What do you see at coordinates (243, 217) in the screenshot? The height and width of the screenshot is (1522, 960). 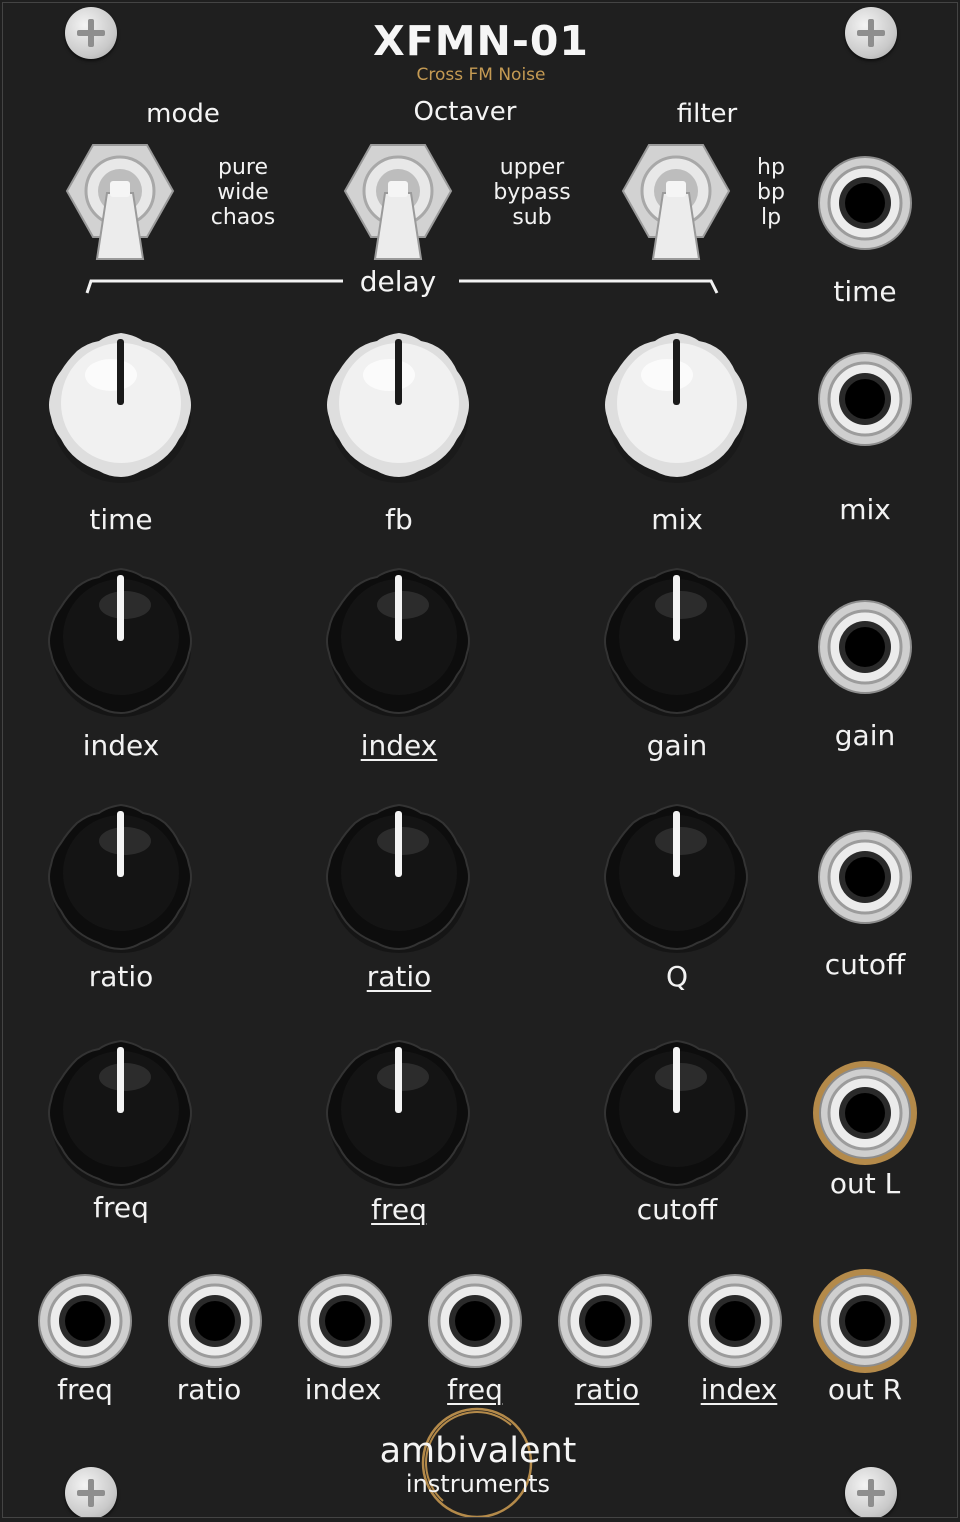 I see `mode-option-chaos: chaos` at bounding box center [243, 217].